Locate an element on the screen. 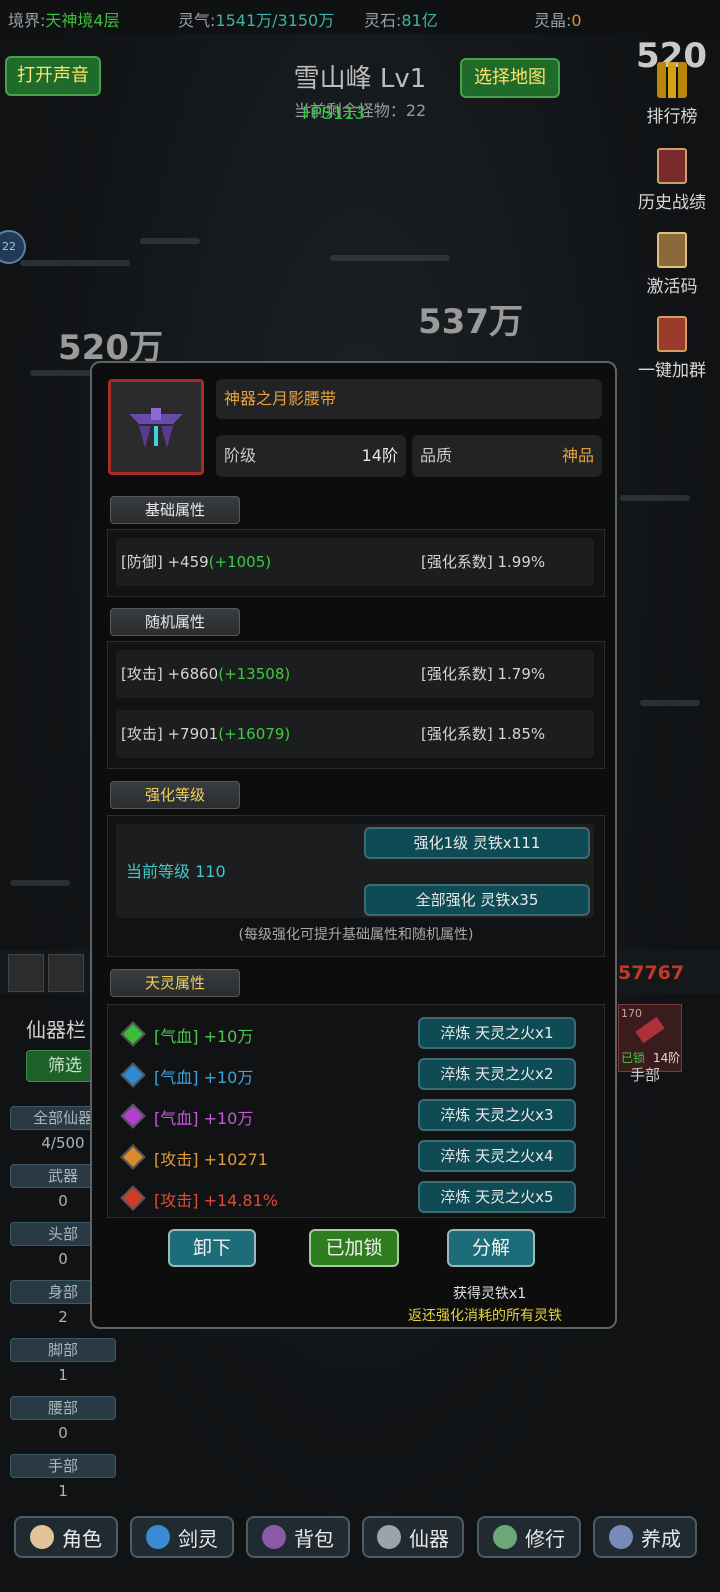 The height and width of the screenshot is (1592, 720). nav-sword-spirit: 剑灵 is located at coordinates (182, 1537).